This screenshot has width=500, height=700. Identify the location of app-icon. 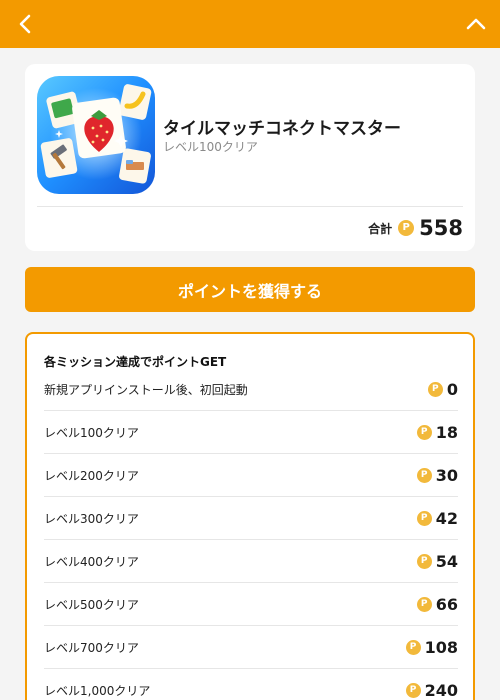
(96, 135).